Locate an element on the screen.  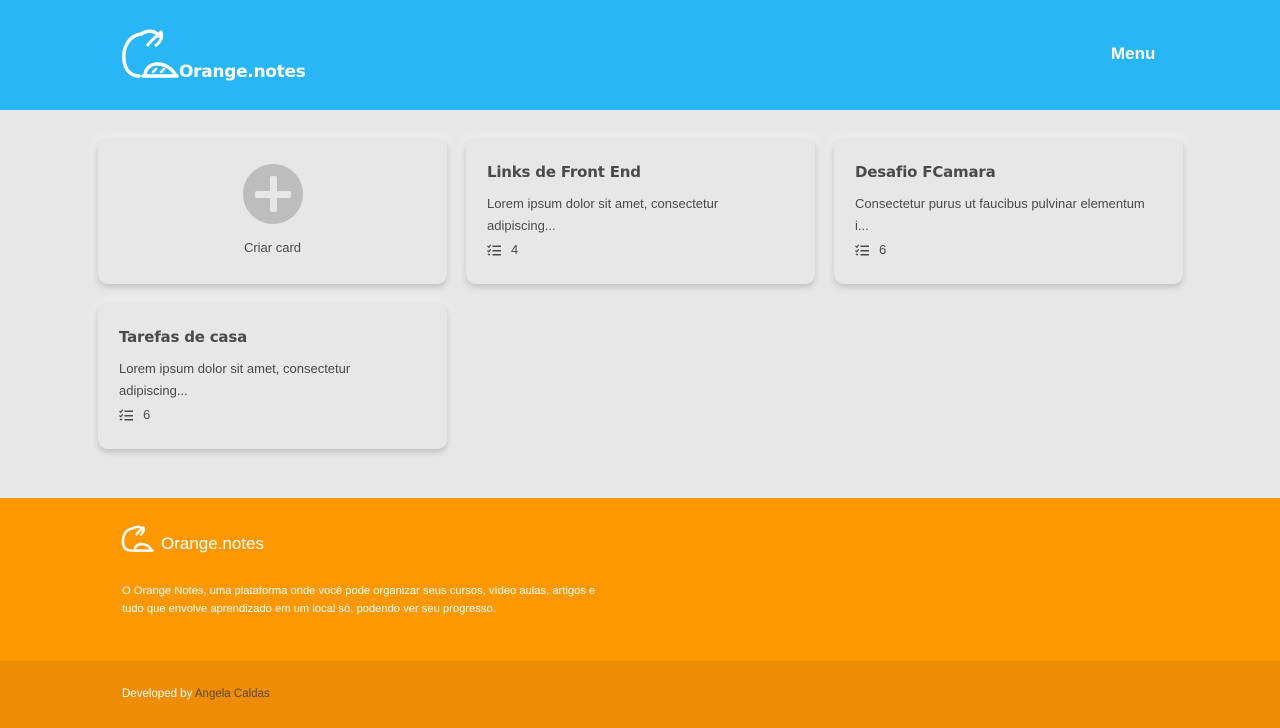
footer-logo-text: Orange.notes is located at coordinates (213, 543).